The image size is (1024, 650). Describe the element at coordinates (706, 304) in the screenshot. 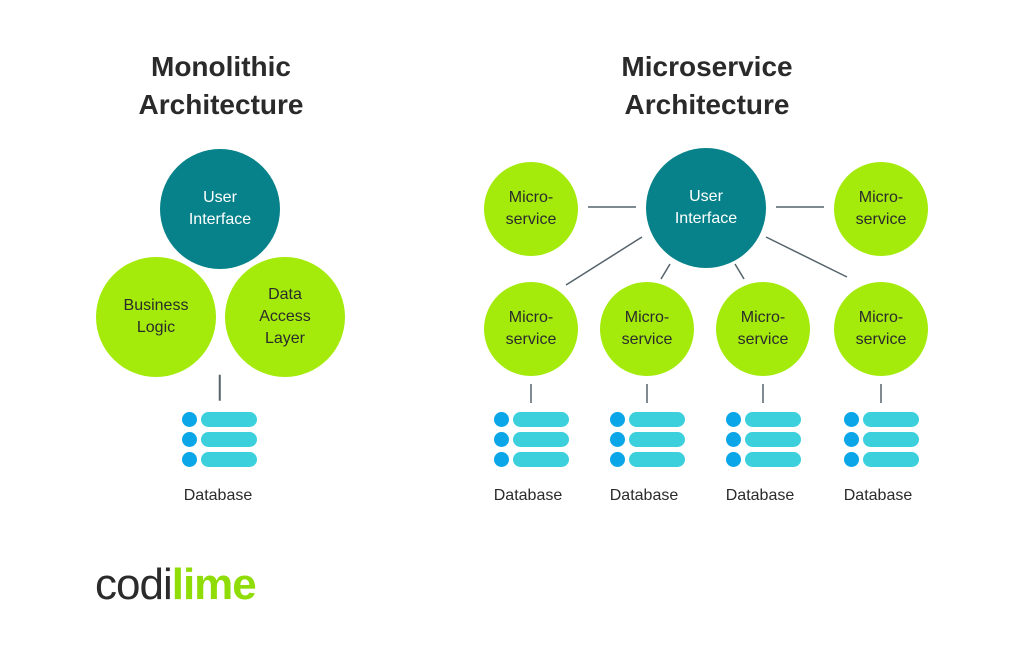

I see `connector-lines` at that location.